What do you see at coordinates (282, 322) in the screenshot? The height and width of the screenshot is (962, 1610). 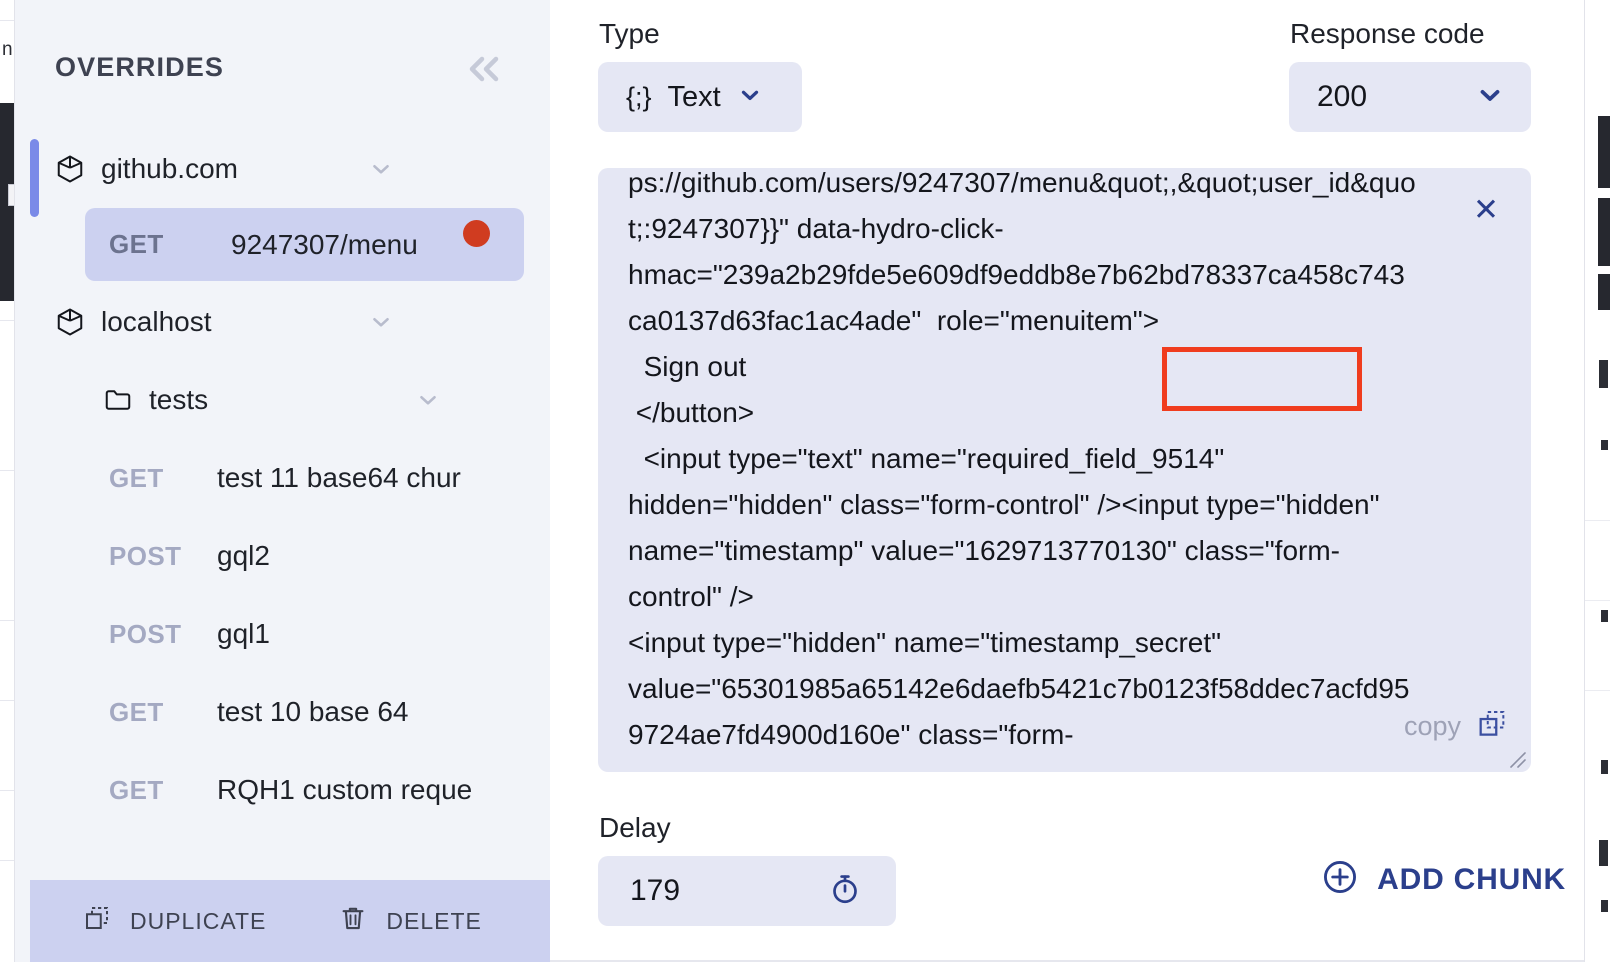 I see `tree-host-localhost: localhost` at bounding box center [282, 322].